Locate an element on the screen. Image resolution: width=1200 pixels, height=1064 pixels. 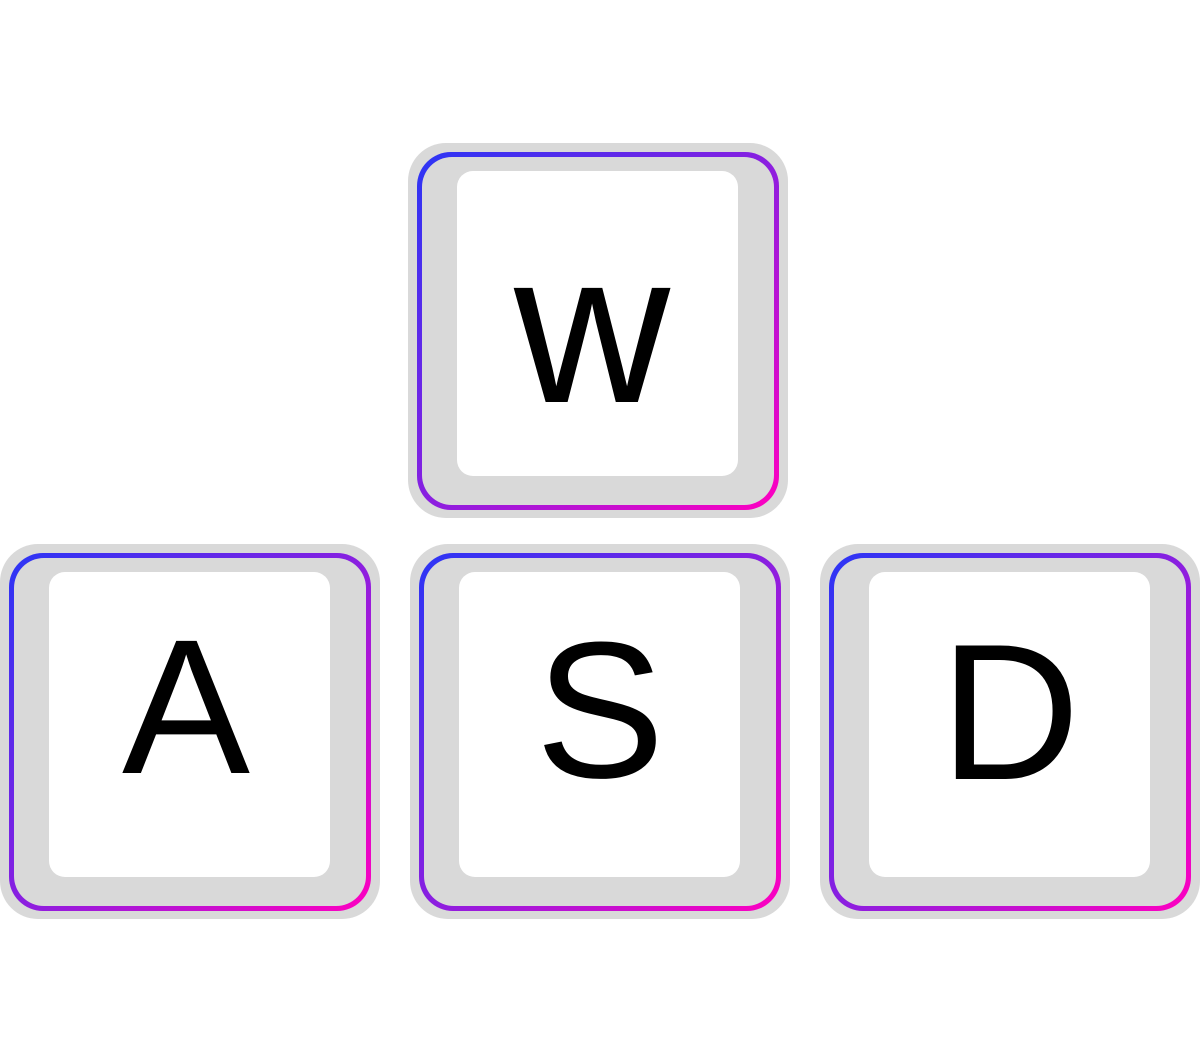
key-d: D is located at coordinates (1010, 731).